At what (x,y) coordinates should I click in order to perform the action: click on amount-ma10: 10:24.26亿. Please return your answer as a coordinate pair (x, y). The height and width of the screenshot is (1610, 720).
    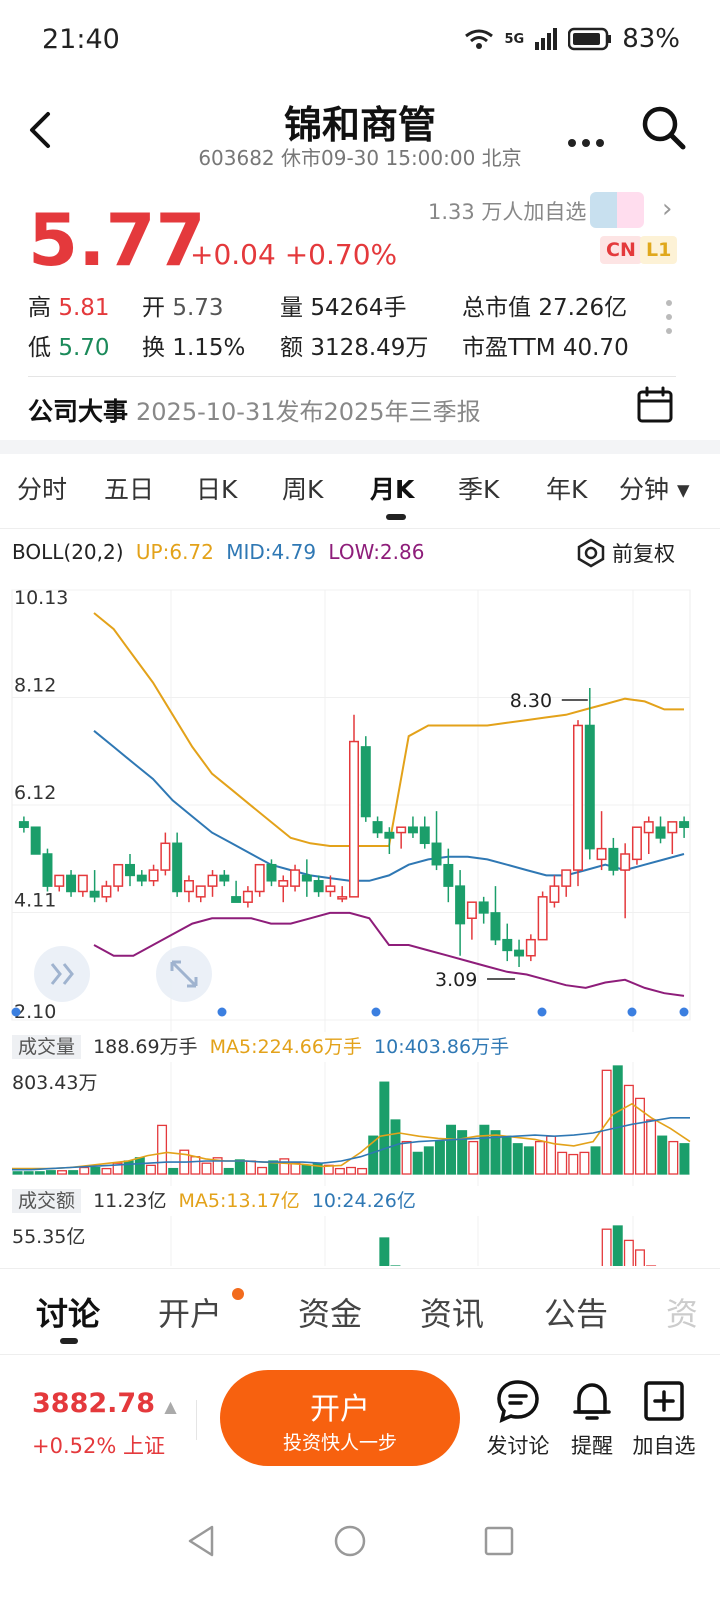
    Looking at the image, I should click on (363, 1201).